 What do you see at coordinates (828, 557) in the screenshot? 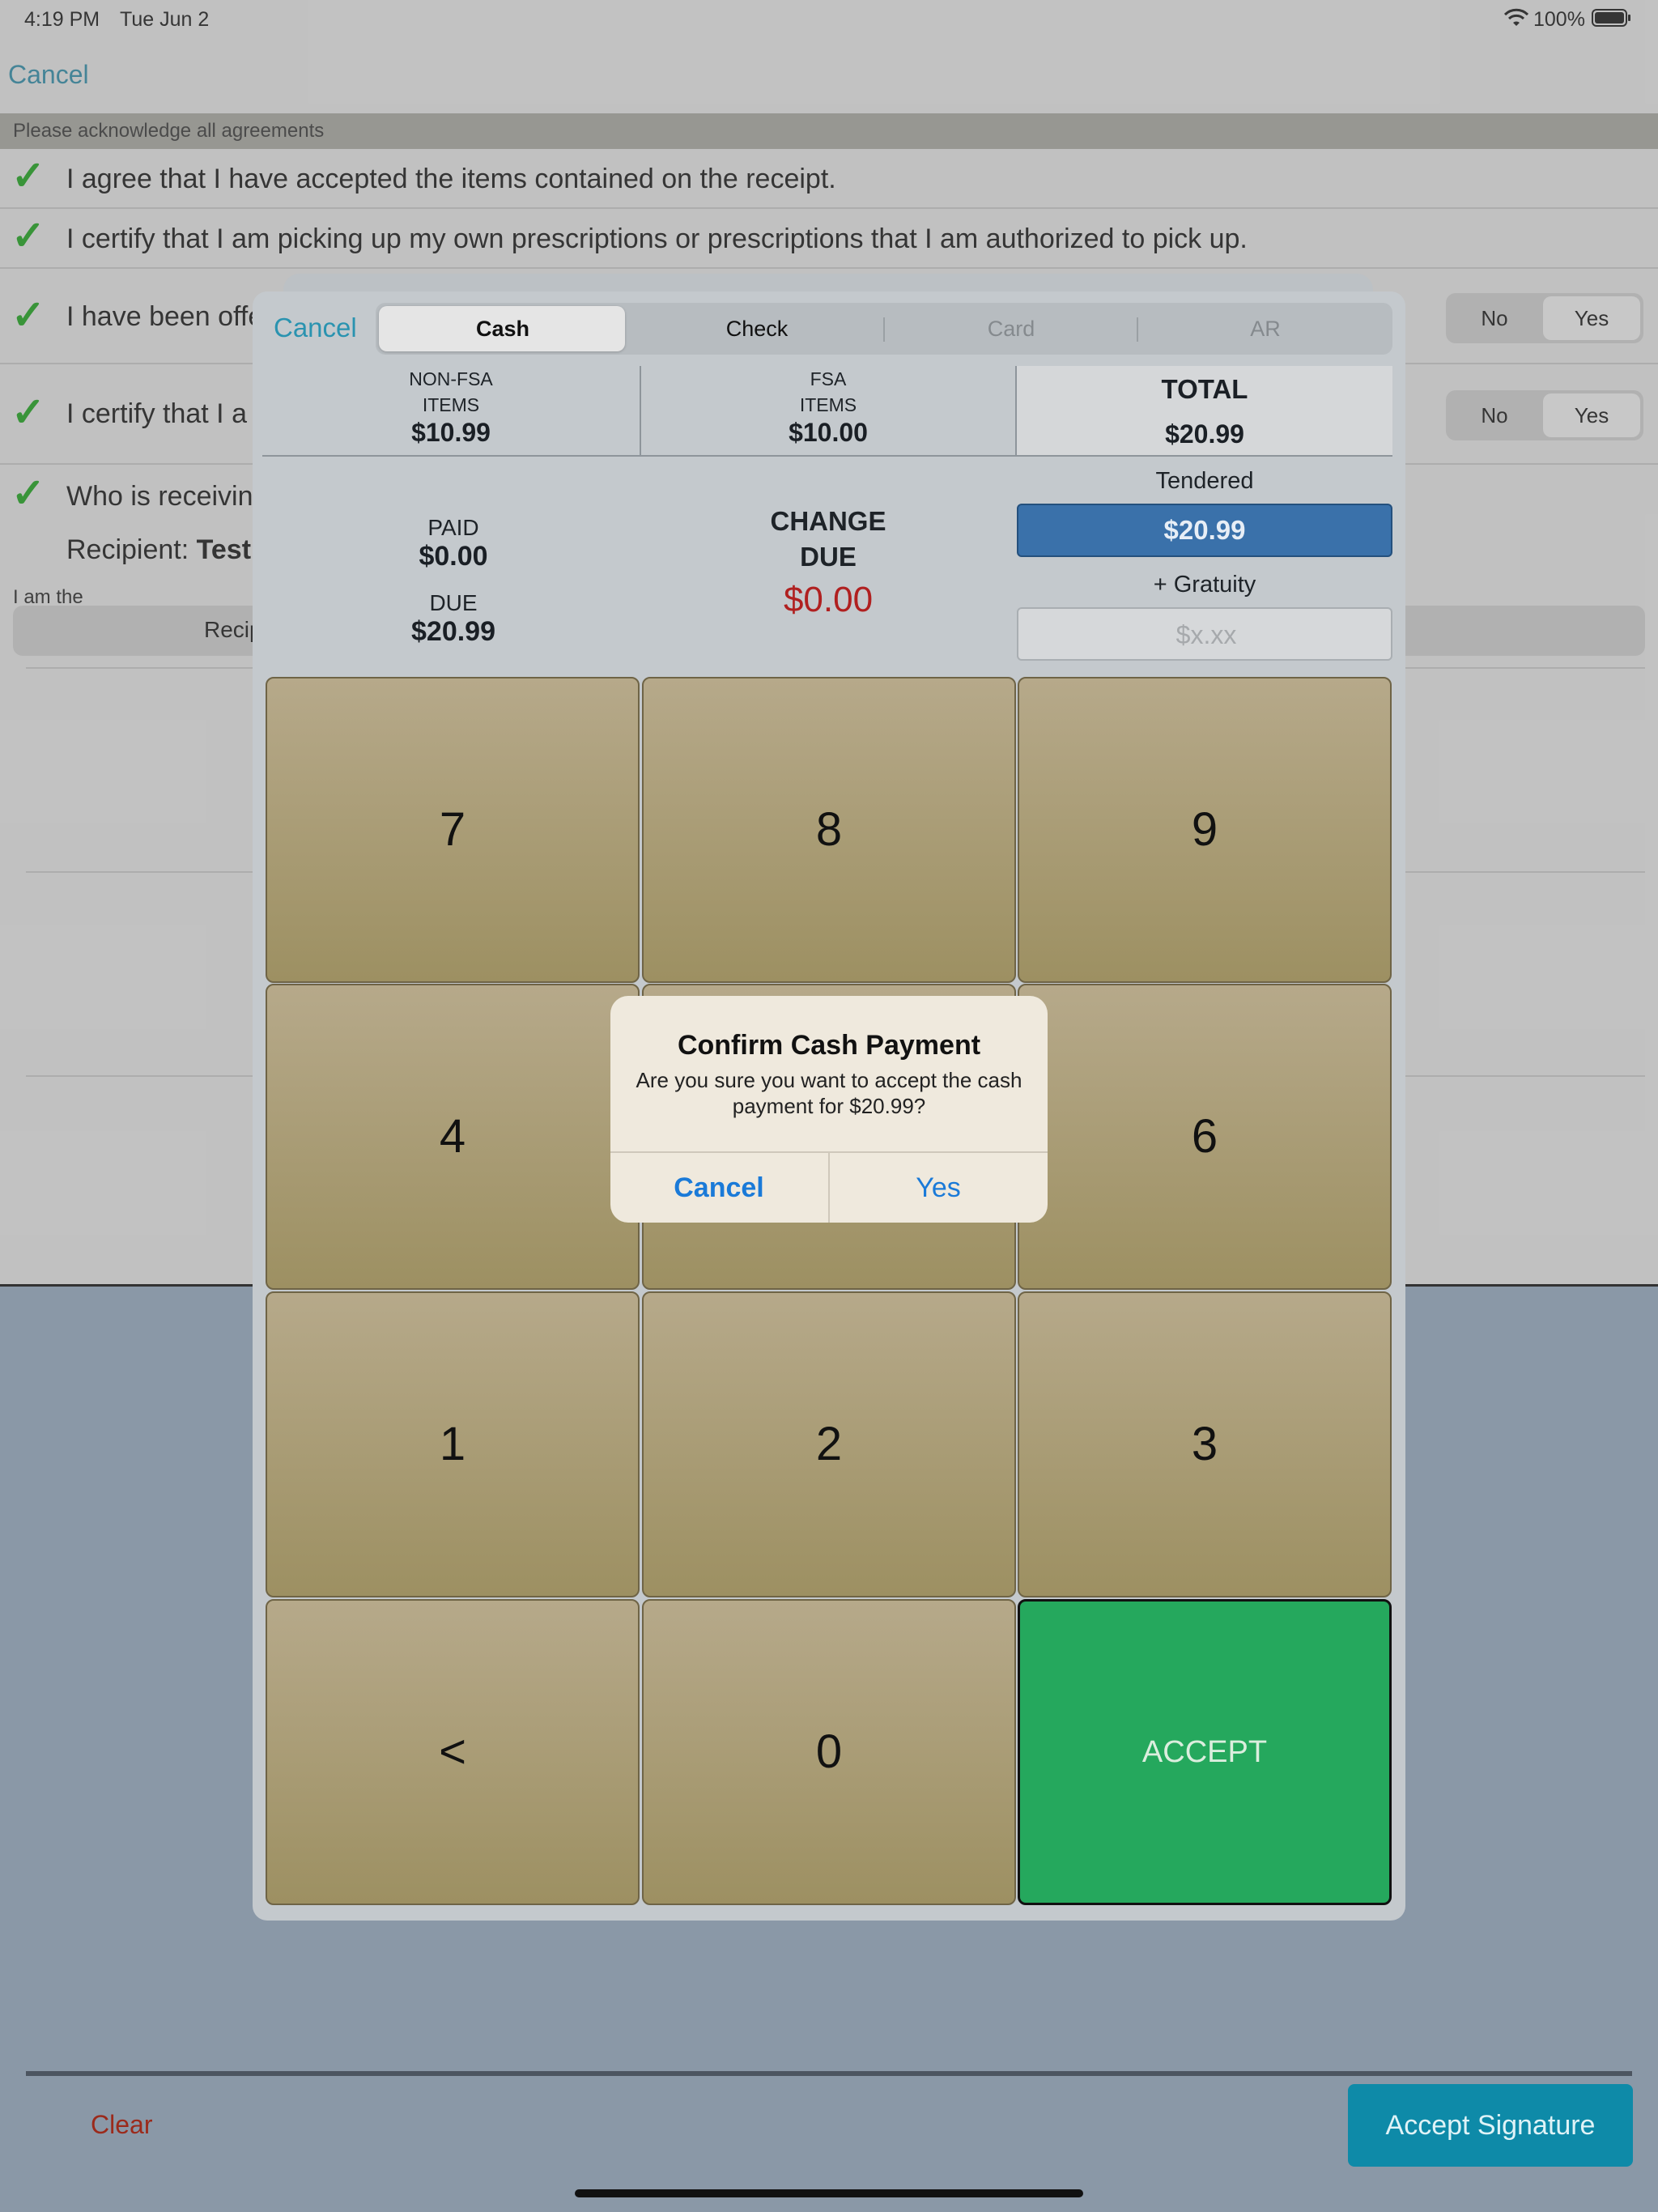
I see `change-label-2: DUE` at bounding box center [828, 557].